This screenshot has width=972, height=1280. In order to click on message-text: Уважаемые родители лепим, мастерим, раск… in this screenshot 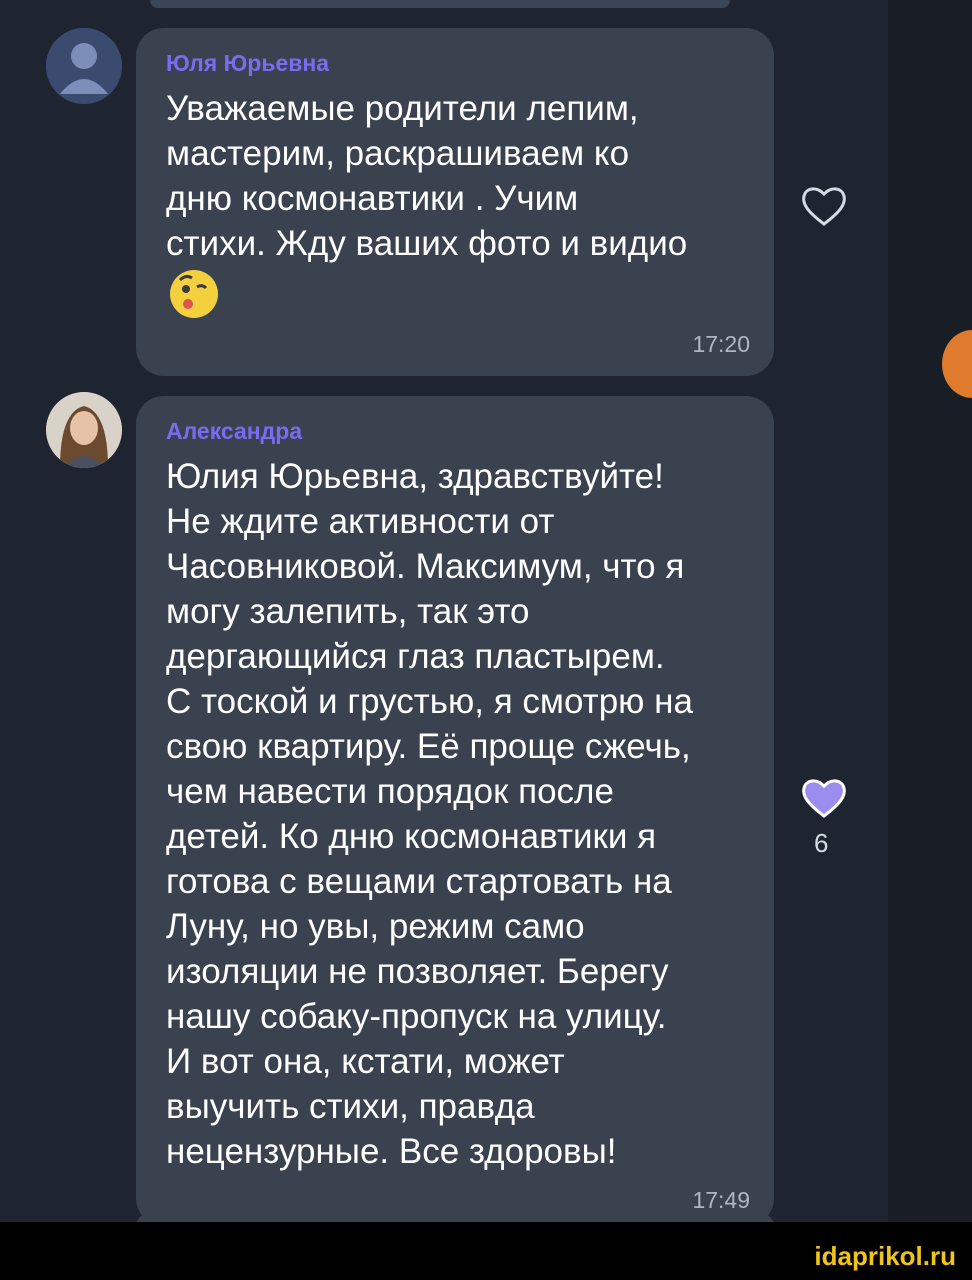, I will do `click(427, 176)`.